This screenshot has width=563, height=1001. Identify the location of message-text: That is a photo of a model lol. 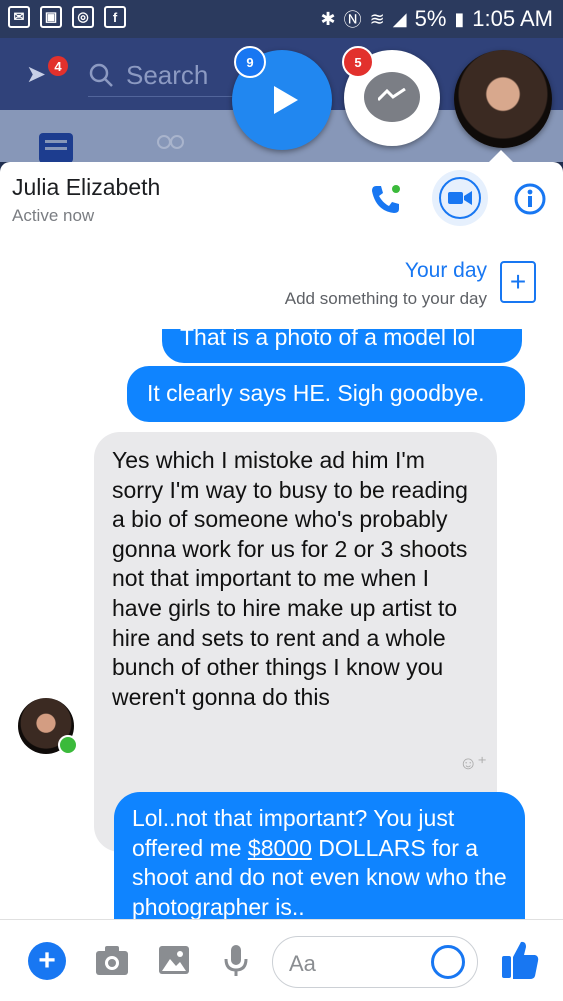
(328, 339).